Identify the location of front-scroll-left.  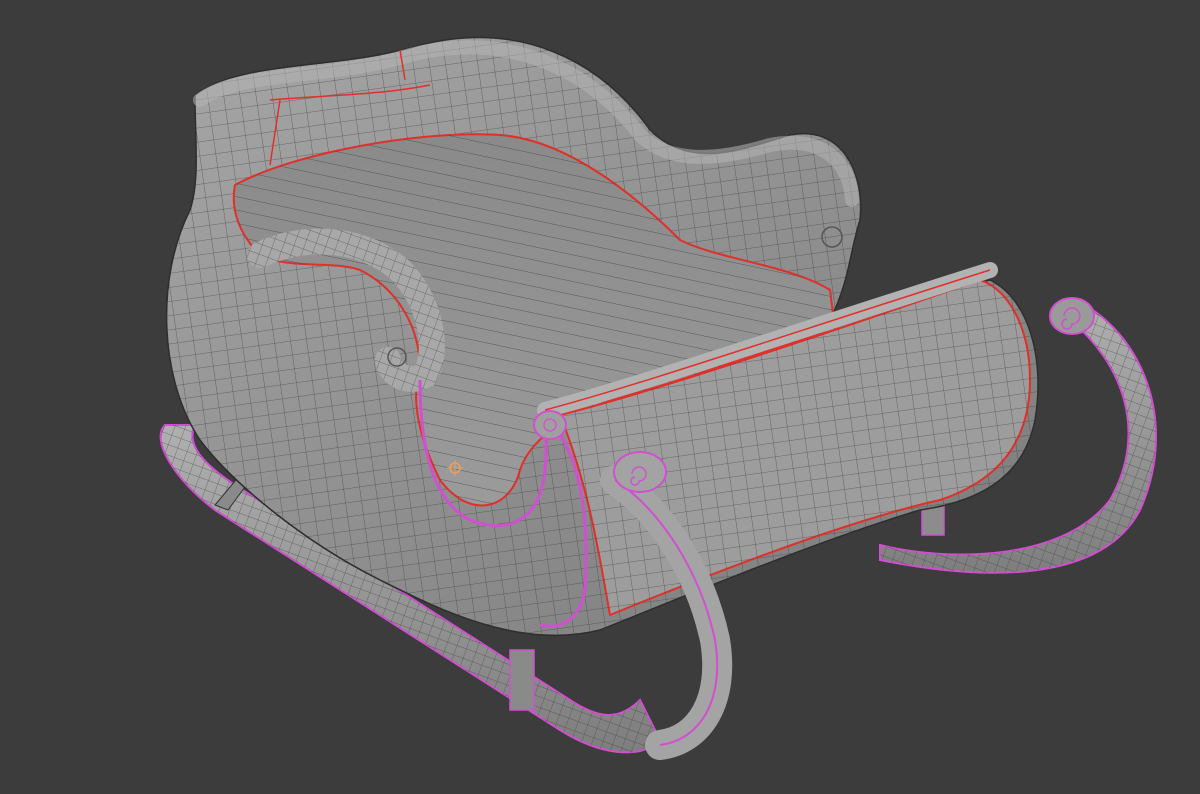
(550, 425).